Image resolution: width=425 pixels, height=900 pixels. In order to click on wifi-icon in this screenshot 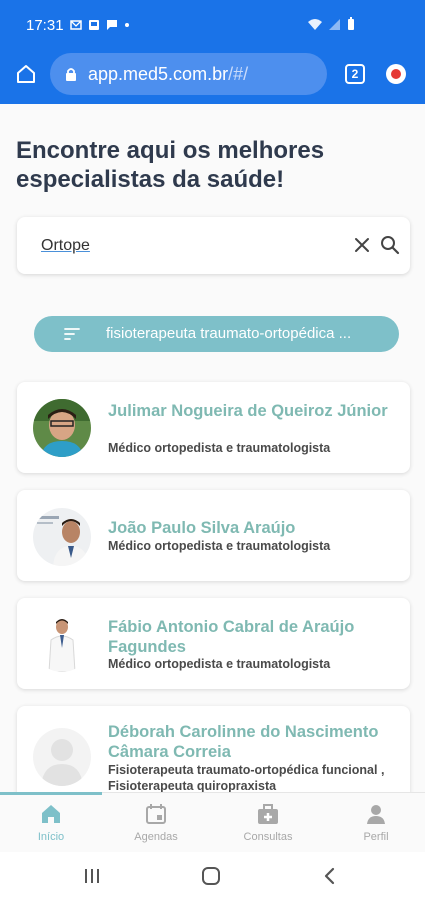, I will do `click(315, 24)`.